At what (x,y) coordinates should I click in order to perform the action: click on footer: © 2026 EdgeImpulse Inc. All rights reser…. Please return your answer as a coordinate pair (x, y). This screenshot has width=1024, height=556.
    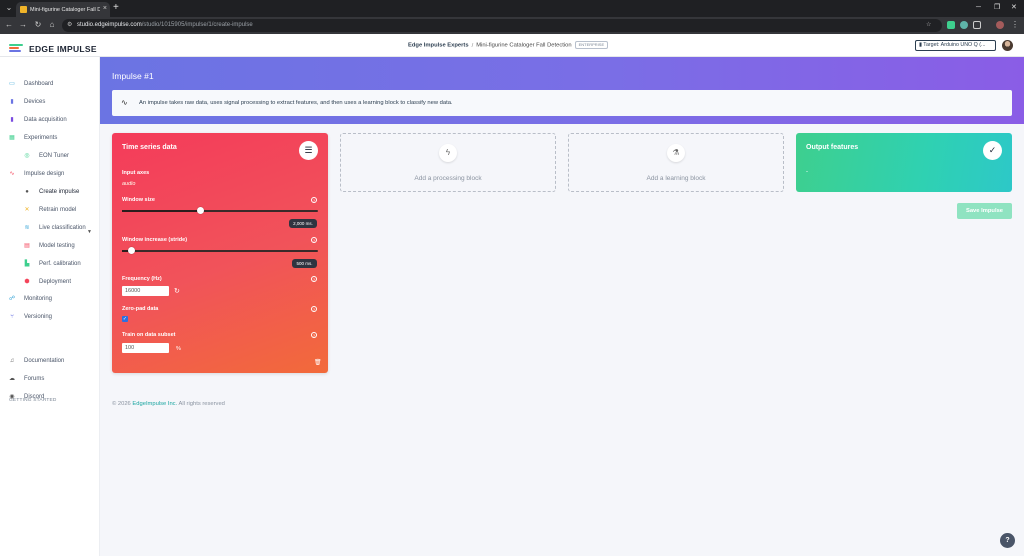
    Looking at the image, I should click on (168, 404).